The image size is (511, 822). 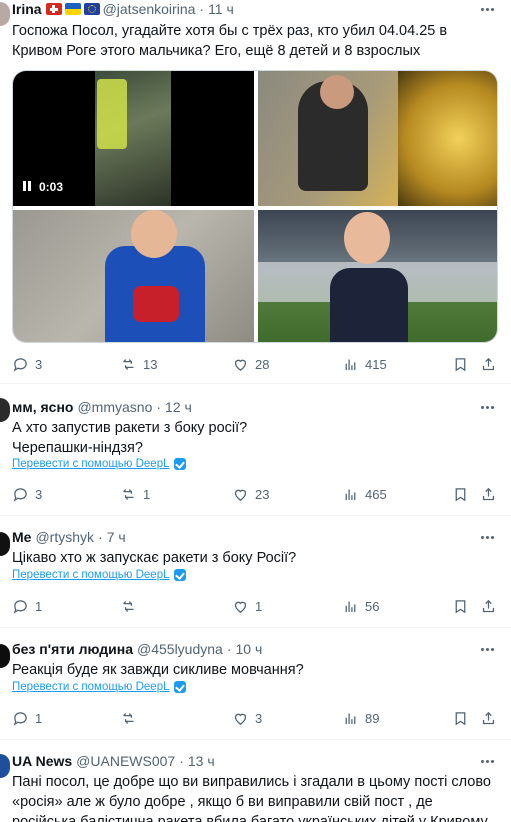 I want to click on post-time: 12 ч, so click(x=178, y=407).